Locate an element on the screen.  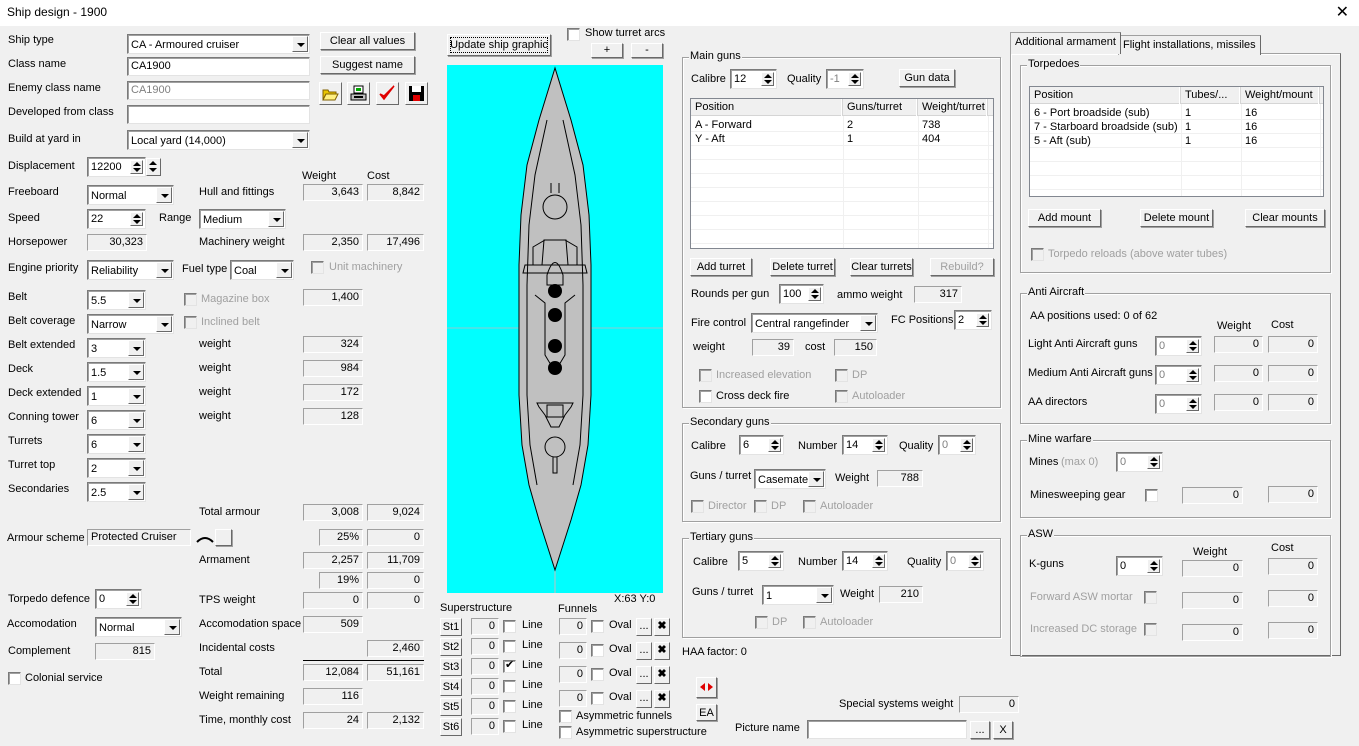
sec-quality-spinner: 0 is located at coordinates (957, 445).